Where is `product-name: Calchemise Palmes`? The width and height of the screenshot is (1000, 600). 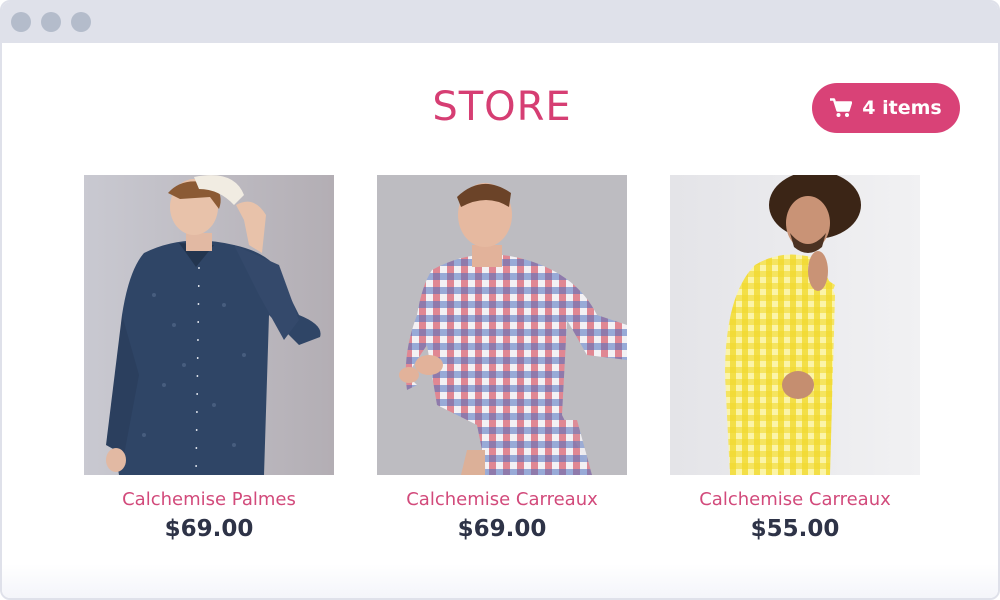 product-name: Calchemise Palmes is located at coordinates (209, 499).